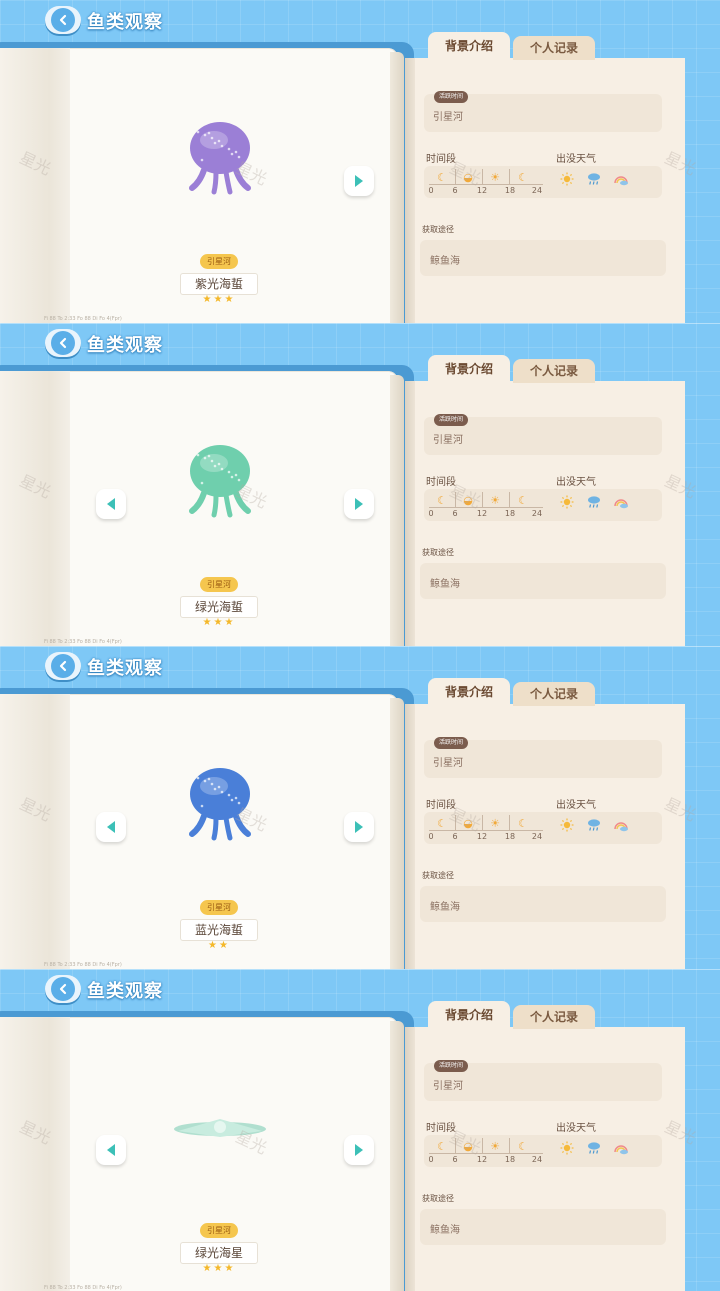  Describe the element at coordinates (219, 284) in the screenshot. I see `creature-name: 紫光海蜇` at that location.